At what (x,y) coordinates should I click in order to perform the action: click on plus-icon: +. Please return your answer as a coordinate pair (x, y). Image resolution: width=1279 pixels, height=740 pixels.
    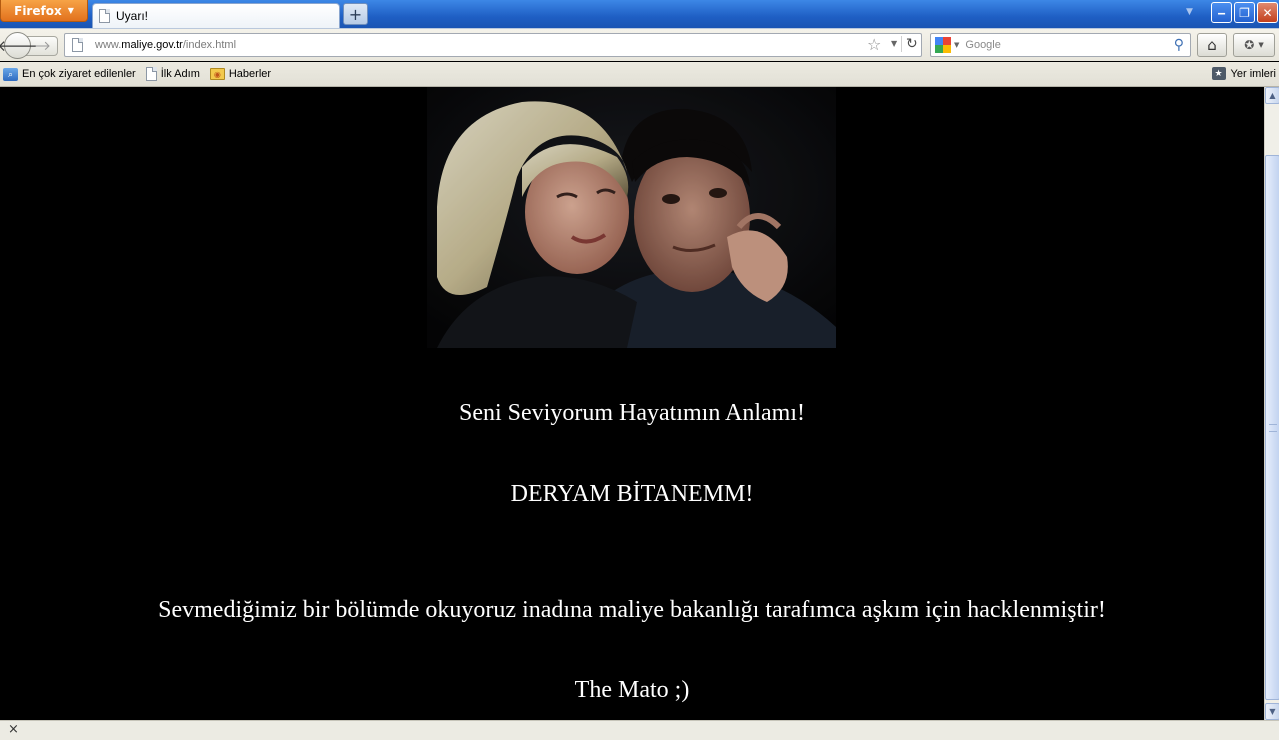
    Looking at the image, I should click on (355, 14).